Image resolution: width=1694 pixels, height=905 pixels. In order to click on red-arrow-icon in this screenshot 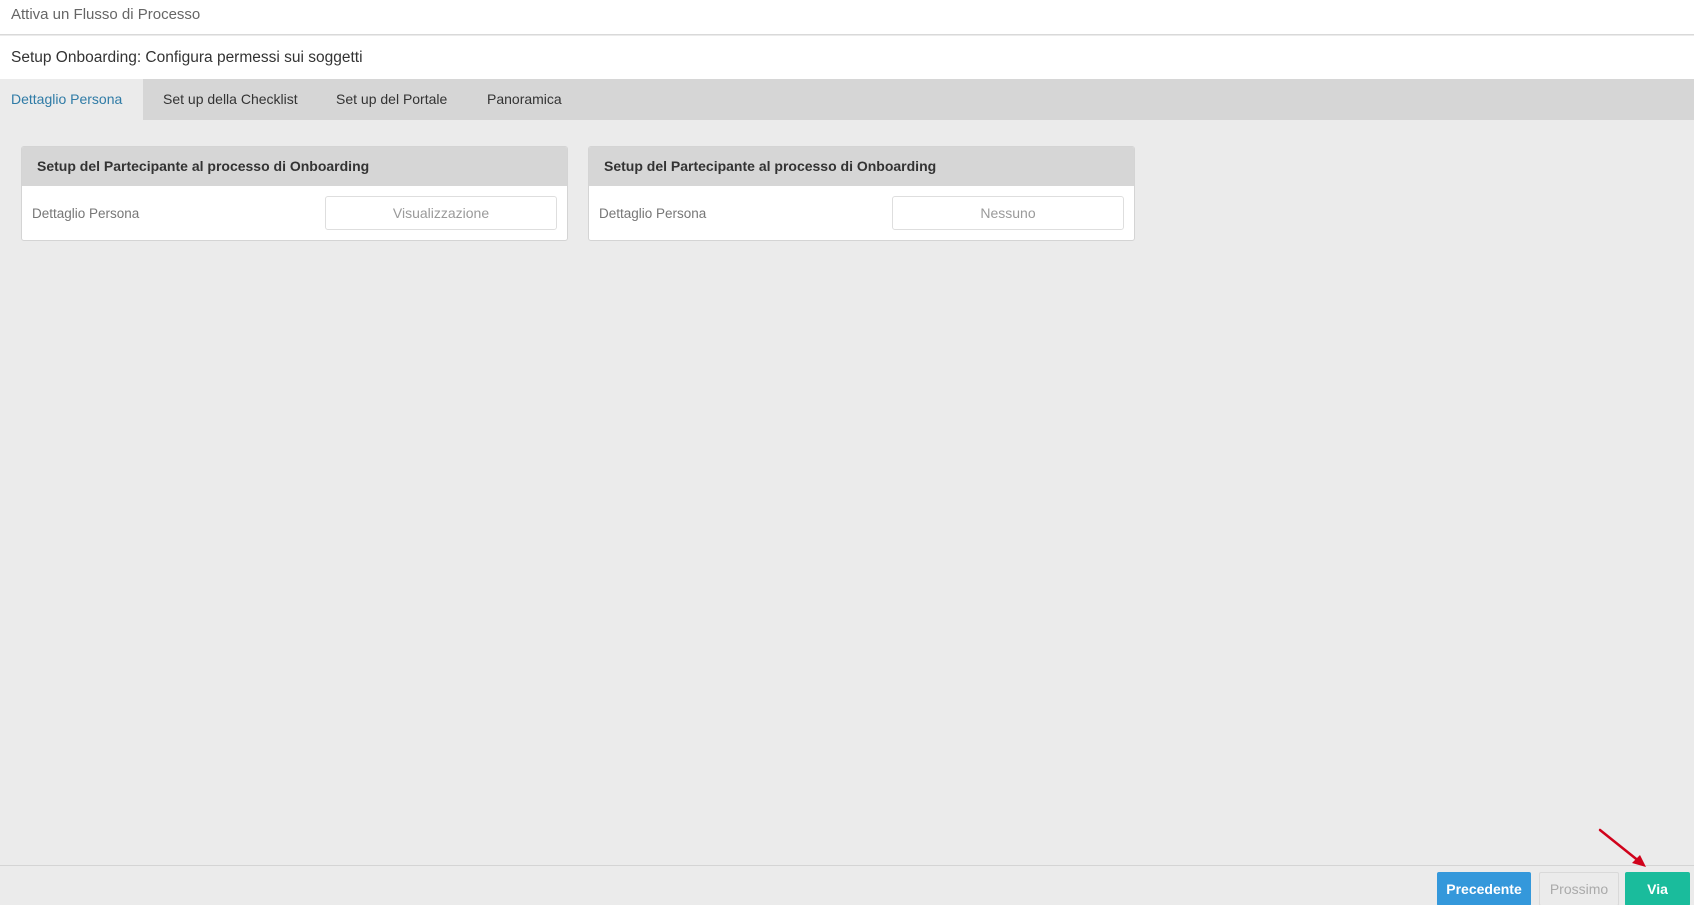, I will do `click(1622, 847)`.